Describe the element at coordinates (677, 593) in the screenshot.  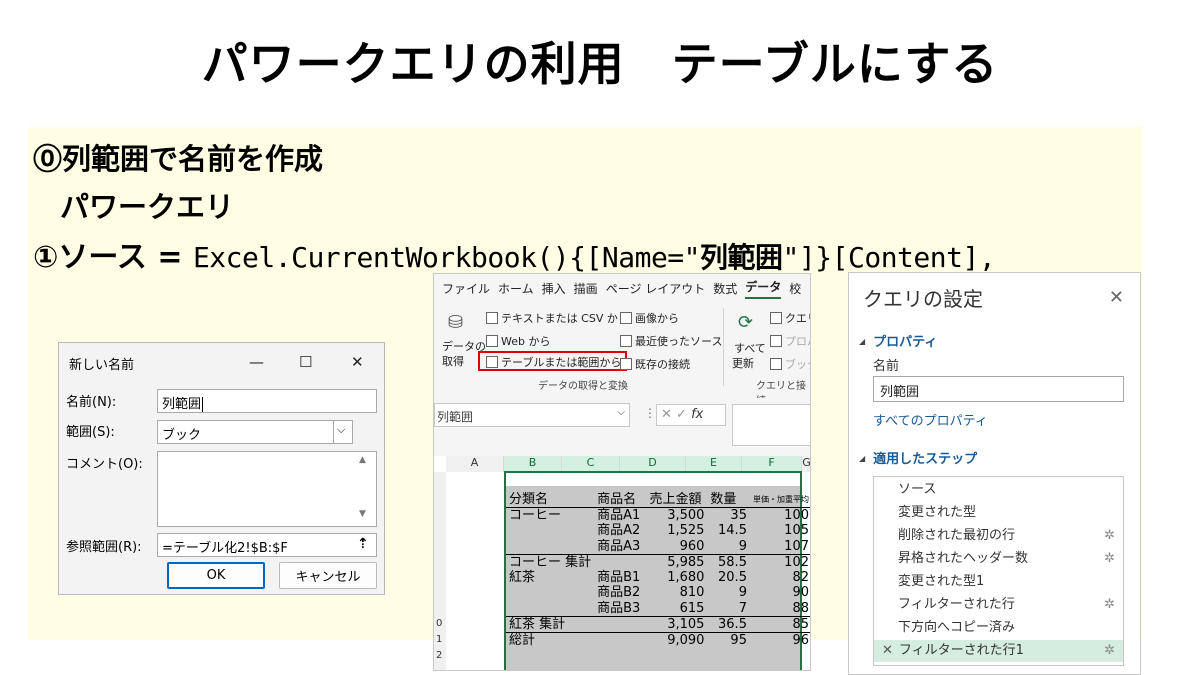
I see `cell-sales: 810` at that location.